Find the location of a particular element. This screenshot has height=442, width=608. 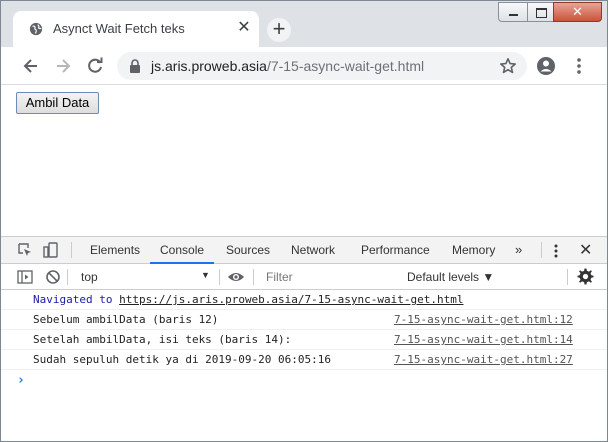

device-toolbar-icon is located at coordinates (51, 250).